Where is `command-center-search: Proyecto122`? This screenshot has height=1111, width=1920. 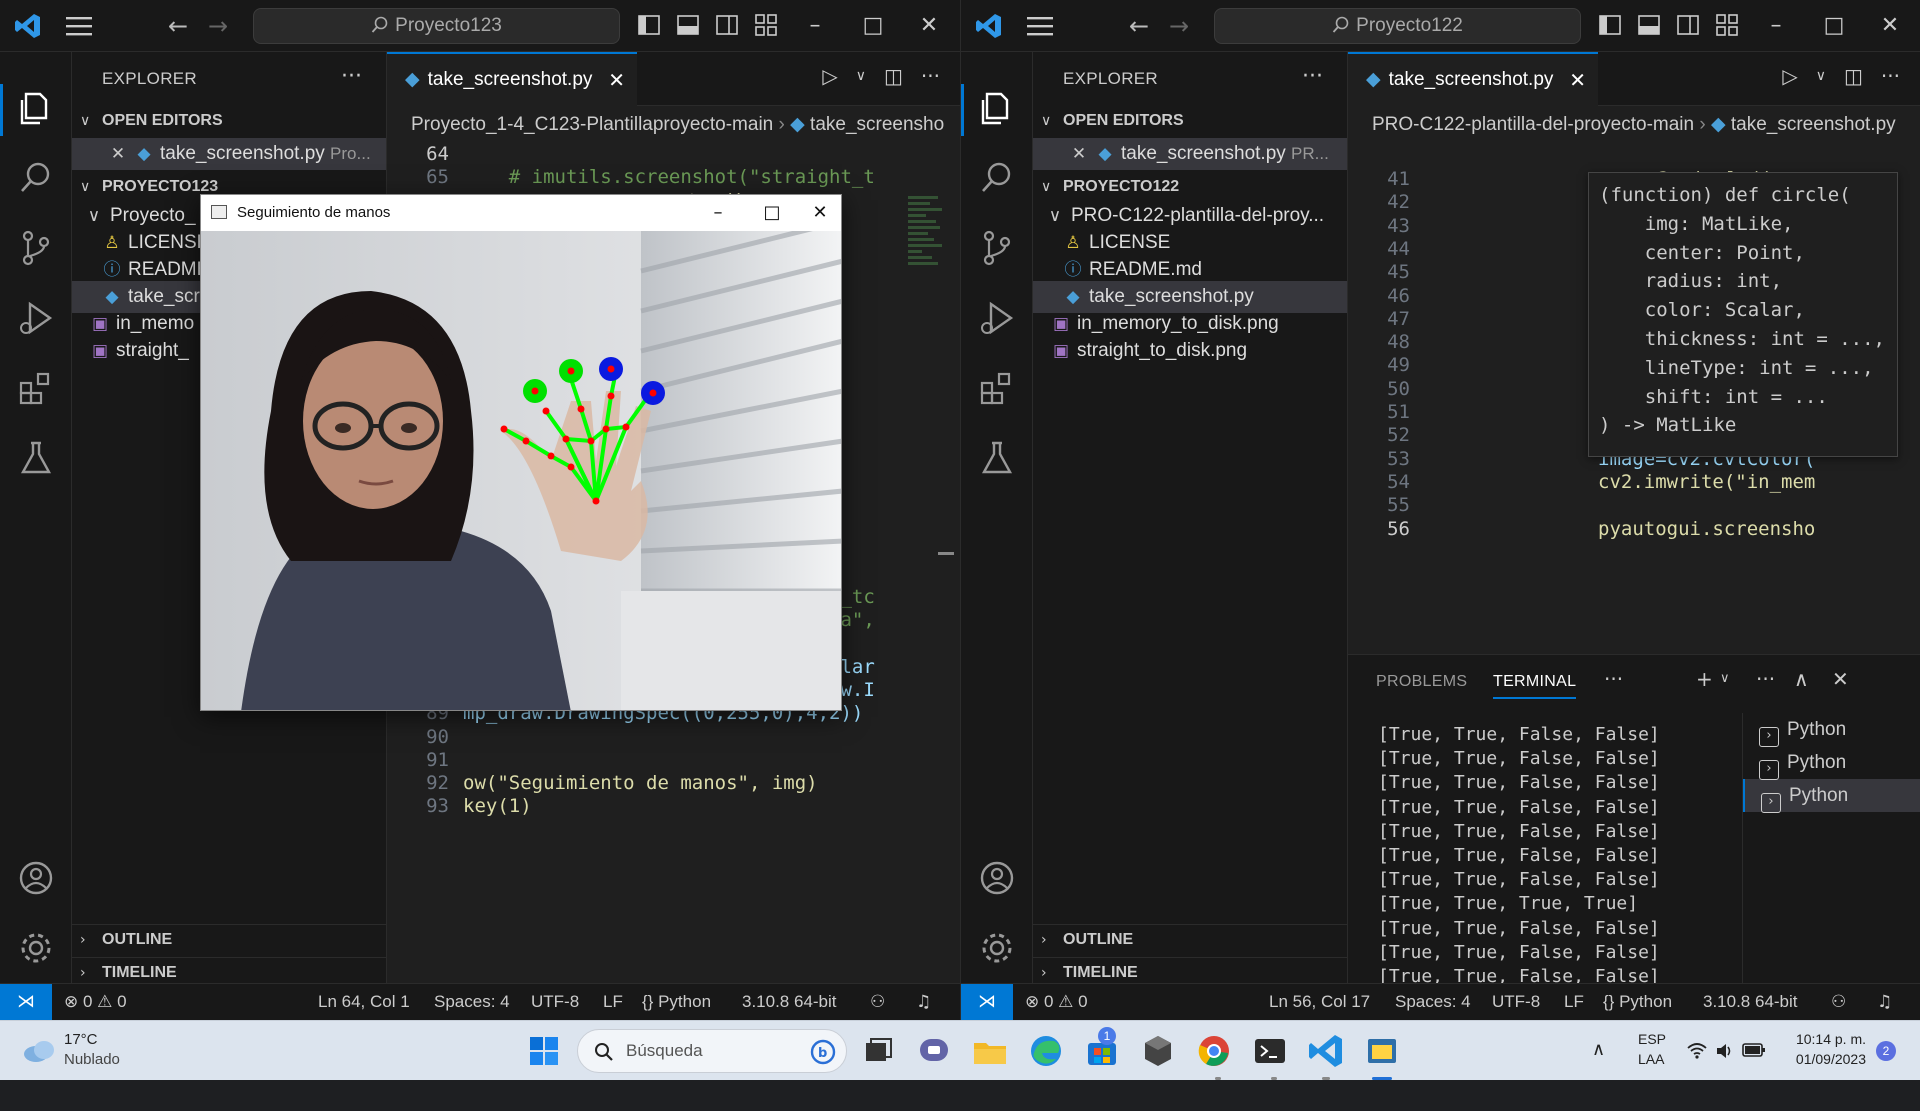
command-center-search: Proyecto122 is located at coordinates (1397, 26).